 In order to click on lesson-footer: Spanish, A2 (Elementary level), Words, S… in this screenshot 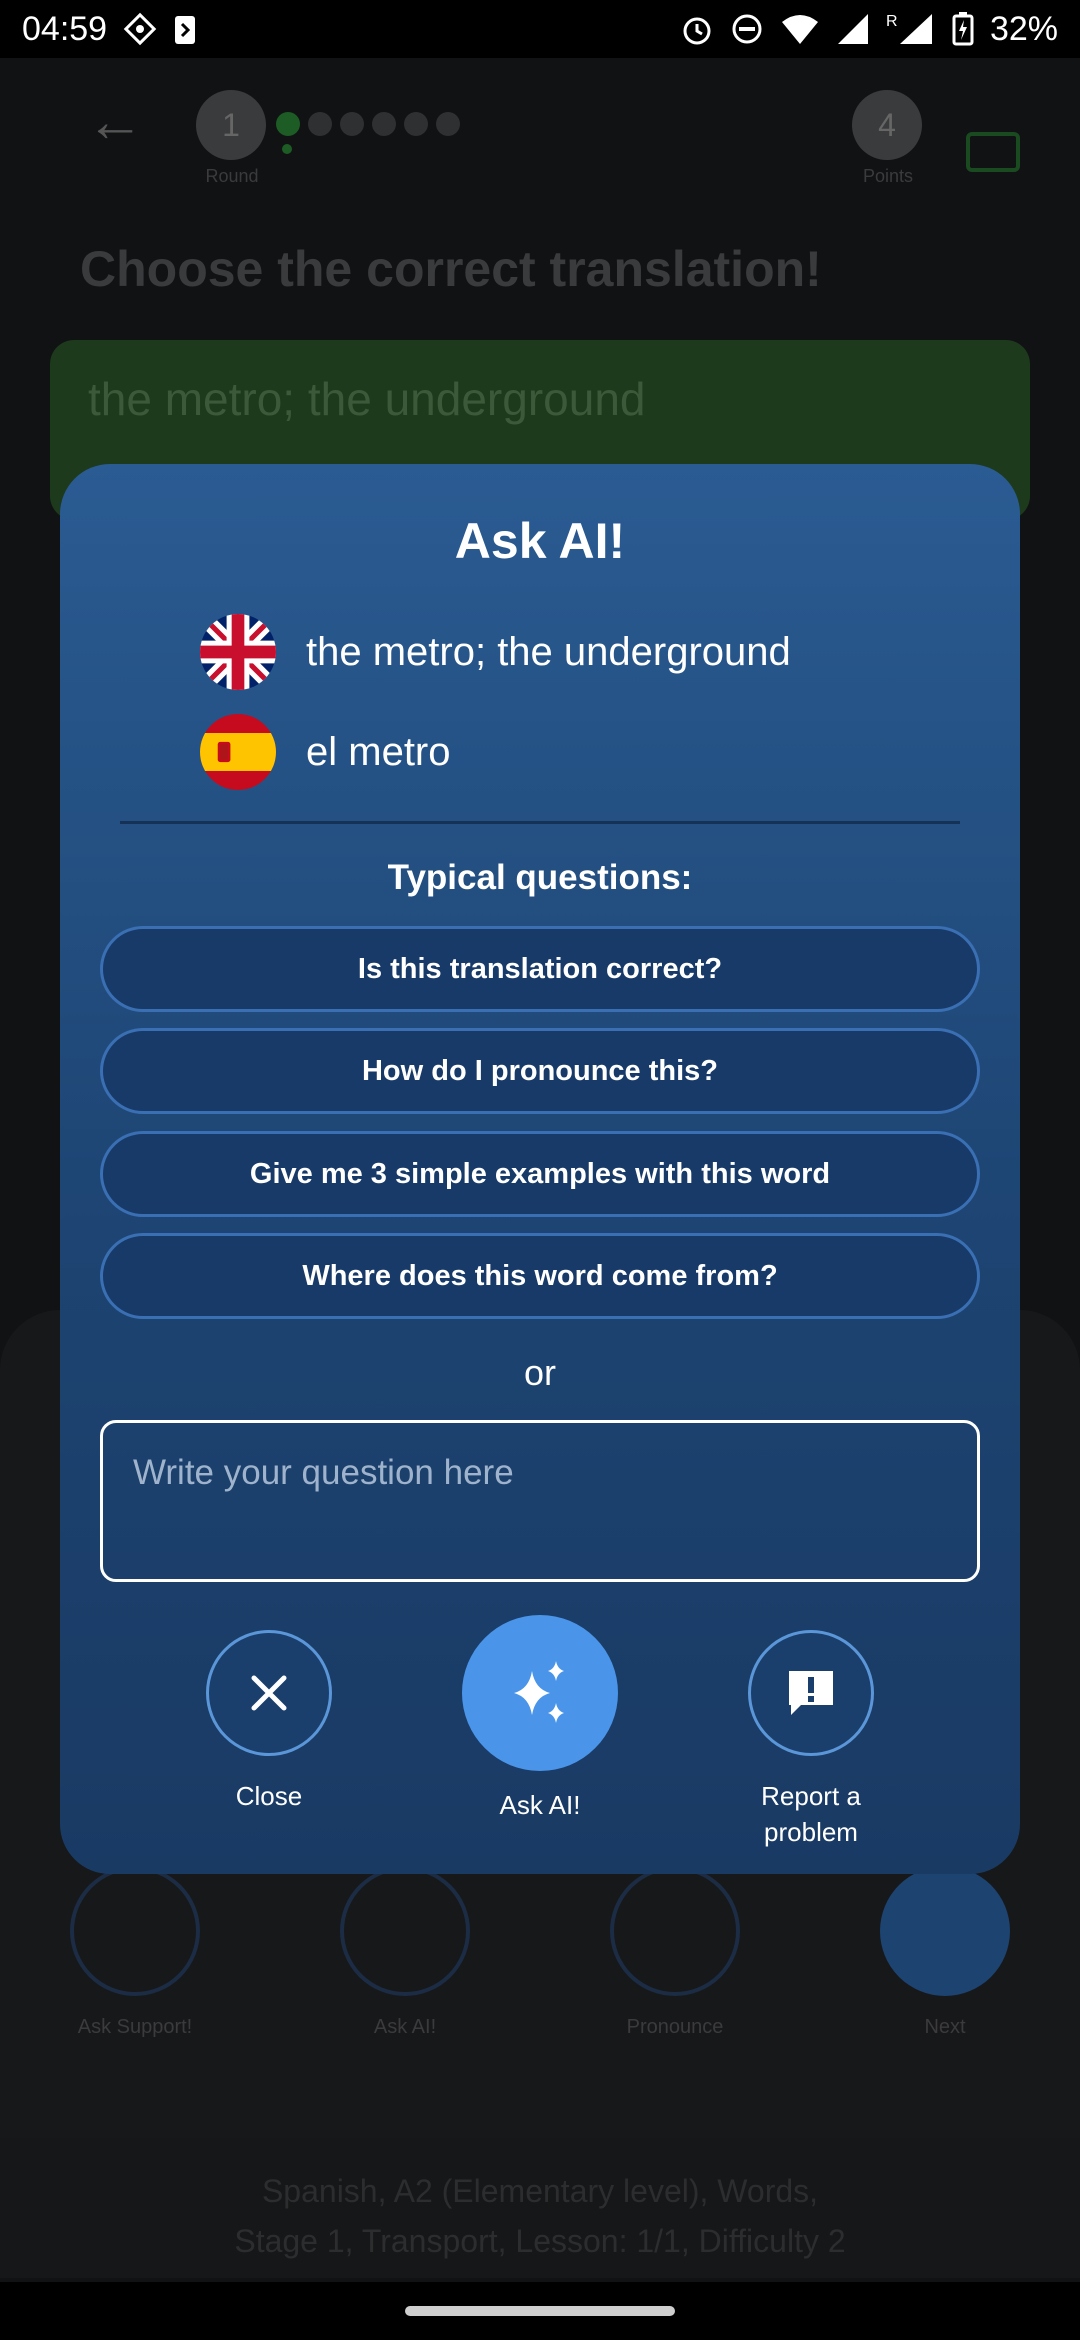, I will do `click(540, 2208)`.